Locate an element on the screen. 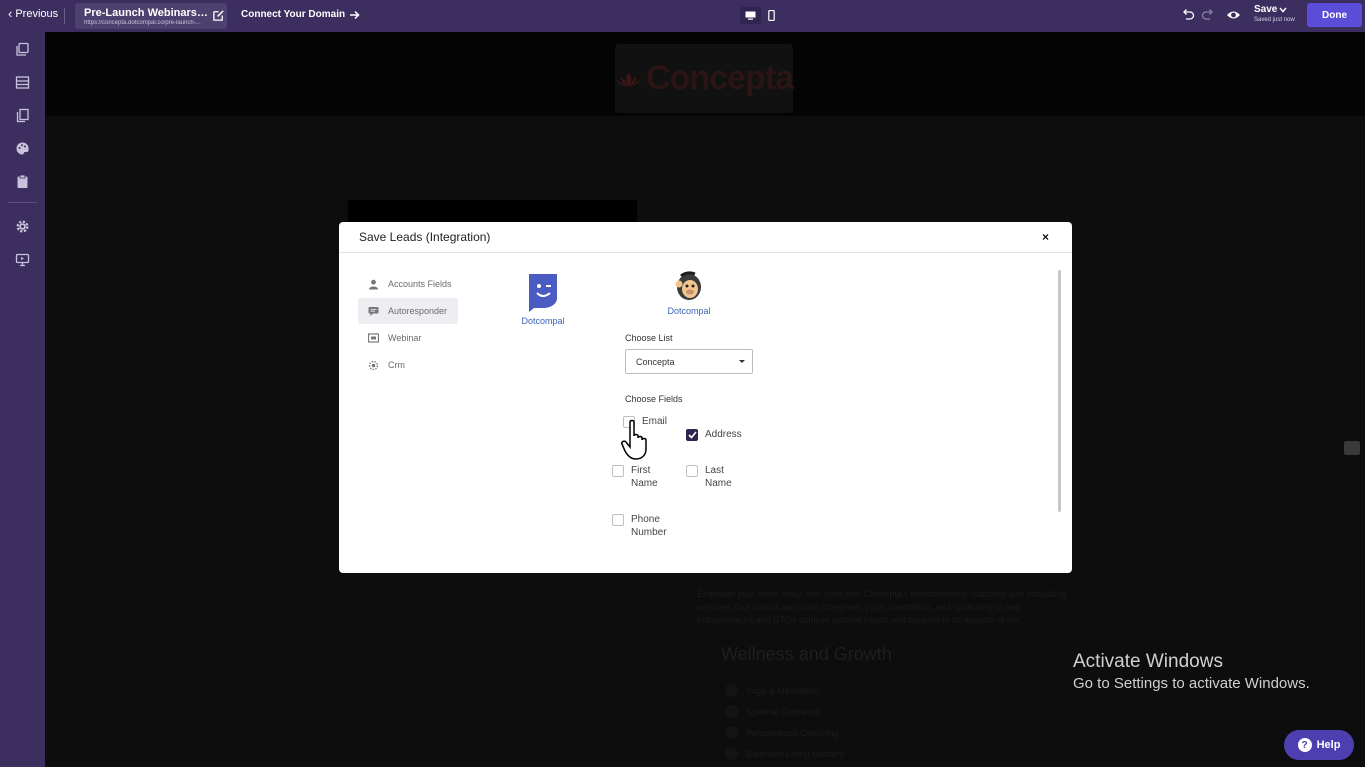 This screenshot has height=767, width=1365. save-label: Save is located at coordinates (1266, 9).